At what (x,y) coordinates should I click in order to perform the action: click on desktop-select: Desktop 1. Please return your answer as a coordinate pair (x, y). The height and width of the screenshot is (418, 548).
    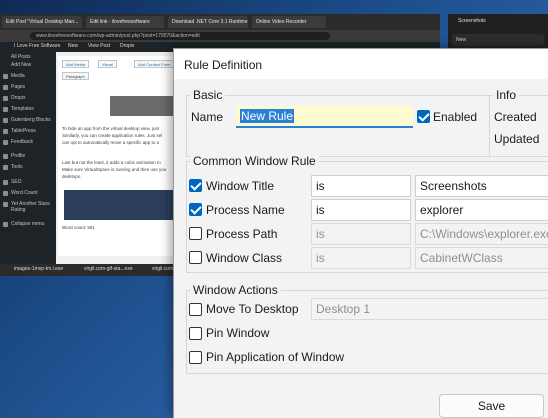
    Looking at the image, I should click on (429, 309).